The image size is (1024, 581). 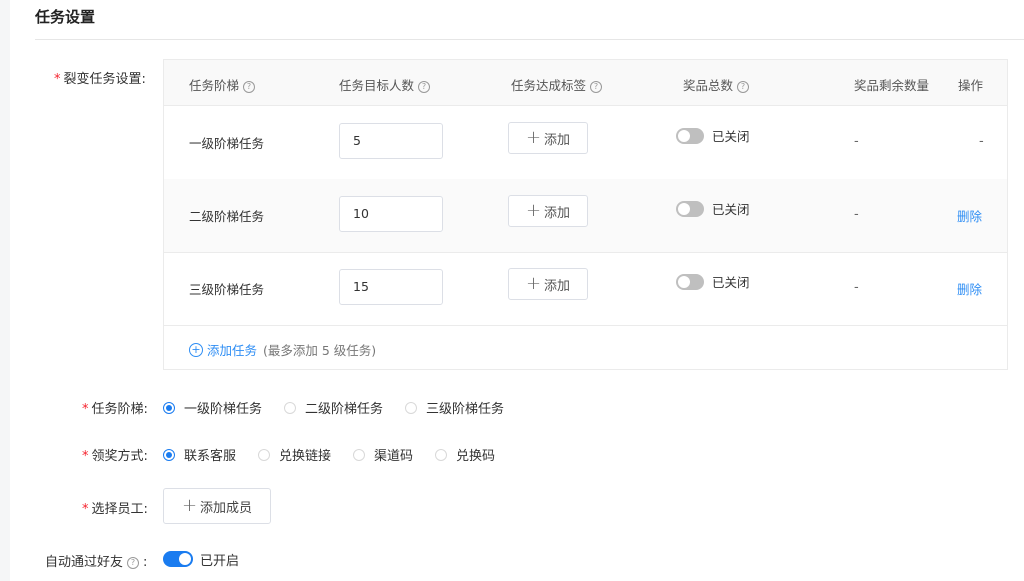 What do you see at coordinates (178, 559) in the screenshot?
I see `auto-accept-toggle` at bounding box center [178, 559].